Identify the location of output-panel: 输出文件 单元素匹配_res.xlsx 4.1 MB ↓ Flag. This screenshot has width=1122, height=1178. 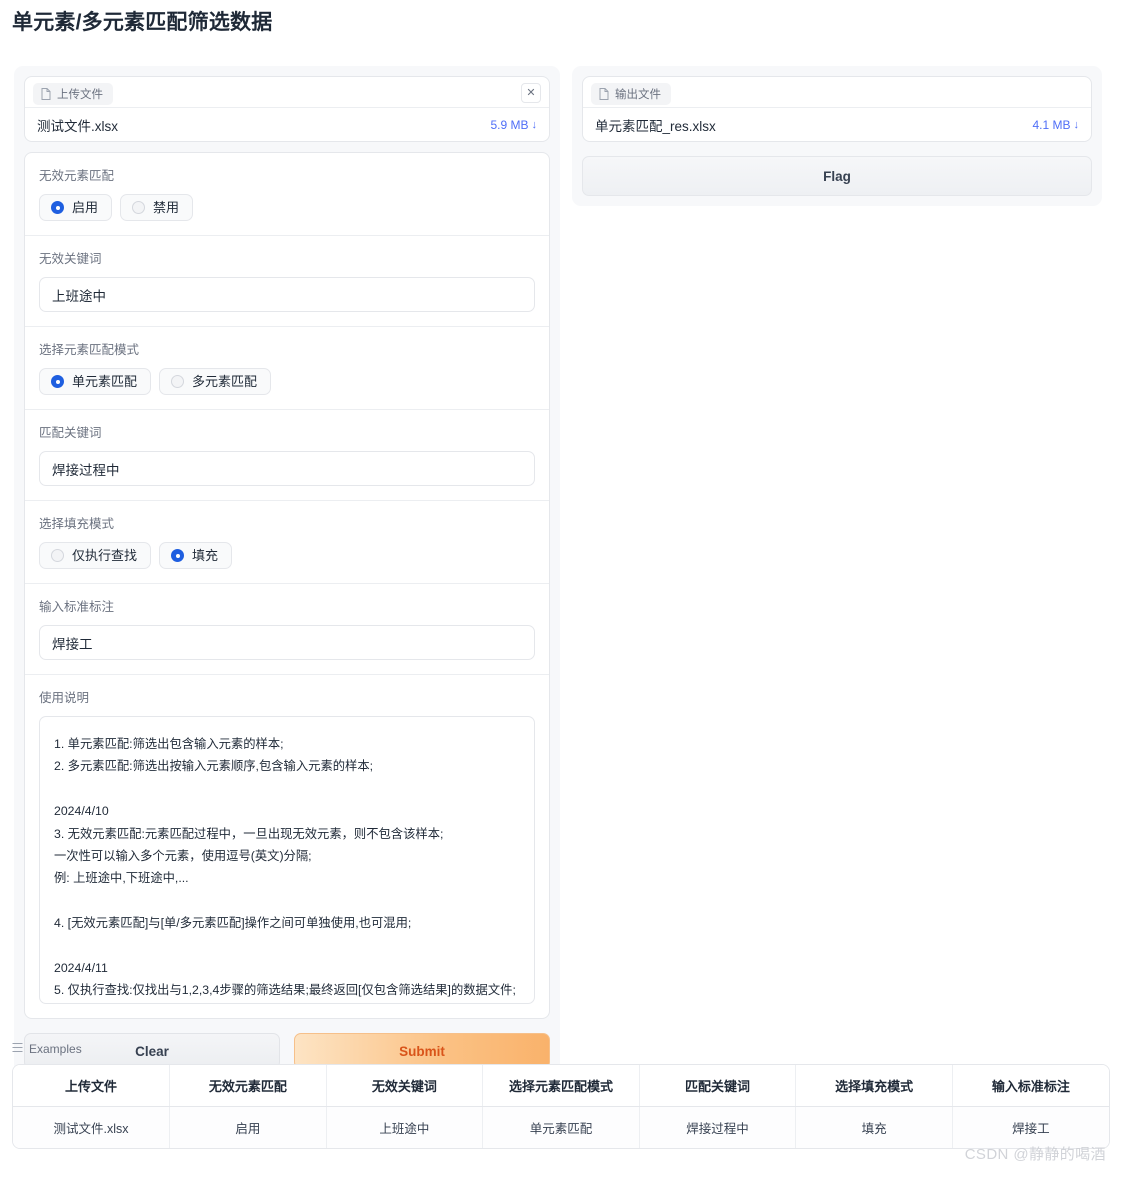
(837, 136).